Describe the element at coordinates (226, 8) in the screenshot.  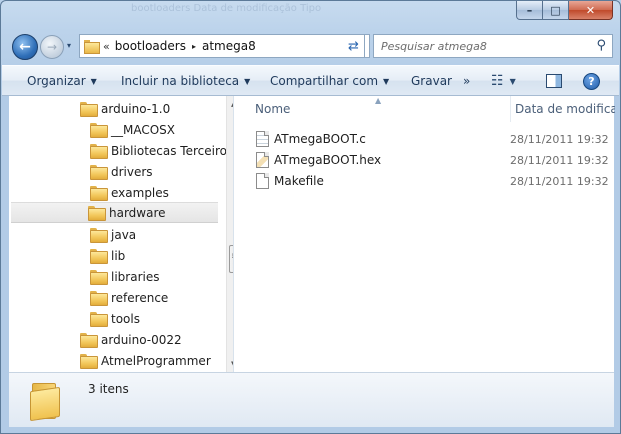
I see `title-ghost: bootloaders Data de modificação Tipo` at that location.